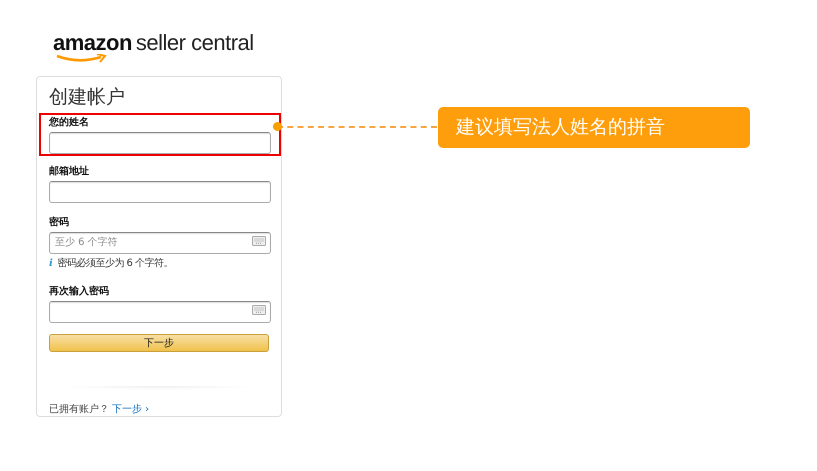 The image size is (817, 471). What do you see at coordinates (594, 127) in the screenshot?
I see `callout-label: 建议填写法人姓名的拼音` at bounding box center [594, 127].